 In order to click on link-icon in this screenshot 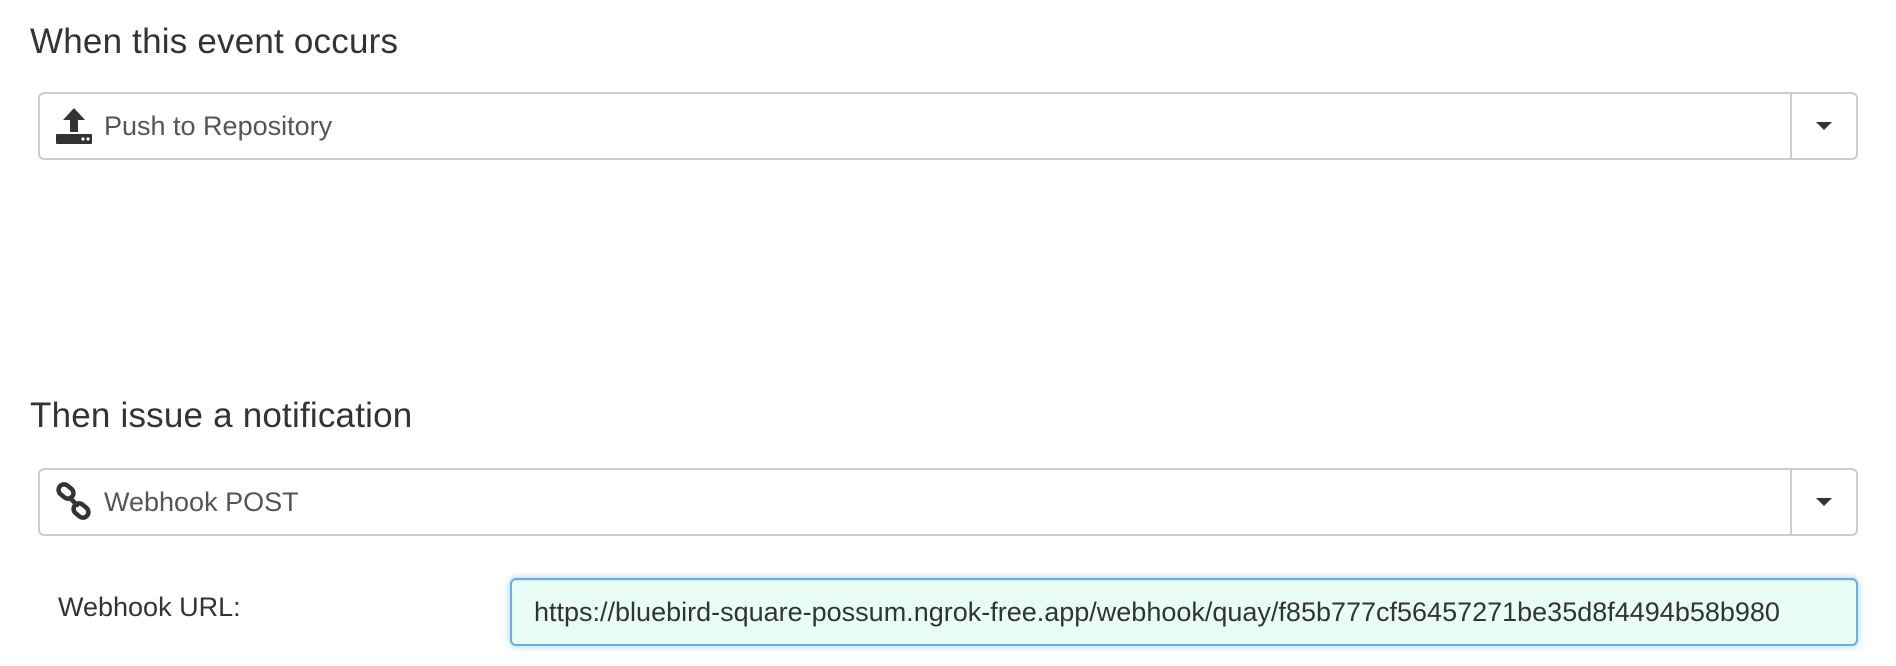, I will do `click(74, 502)`.